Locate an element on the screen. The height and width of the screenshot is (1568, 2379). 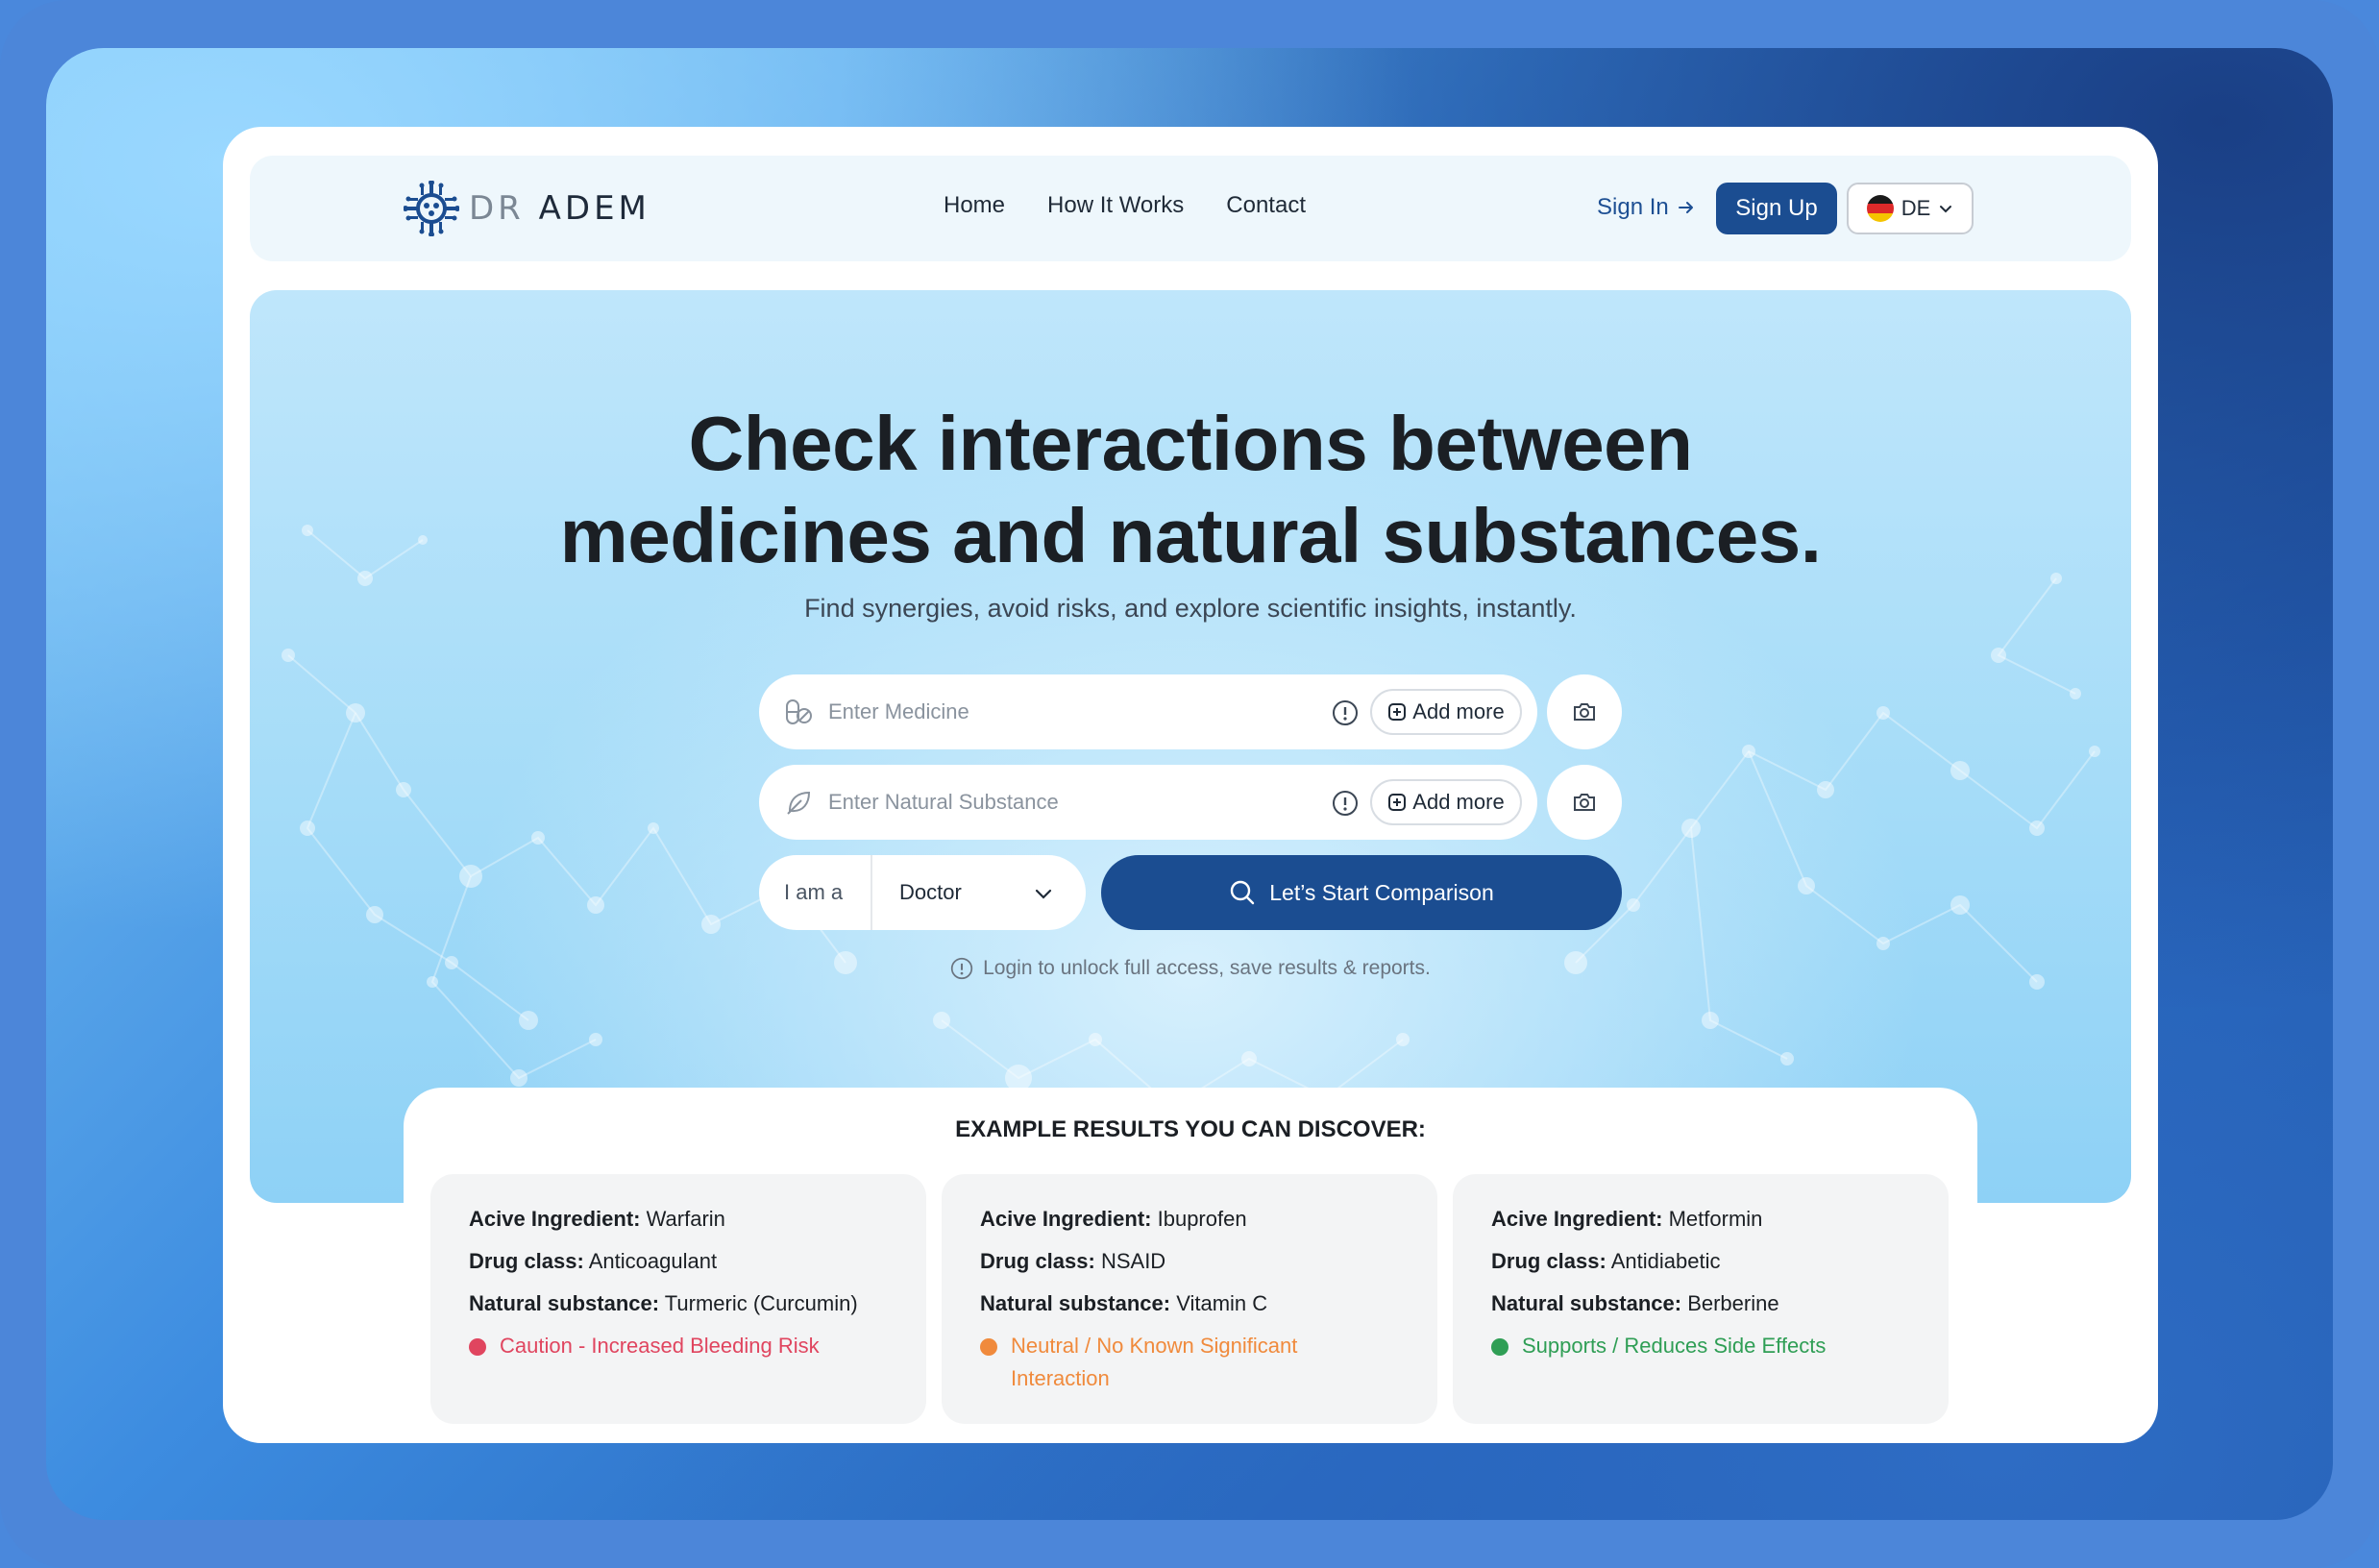
start-comparison-button: Let’s Start Comparison is located at coordinates (1361, 892).